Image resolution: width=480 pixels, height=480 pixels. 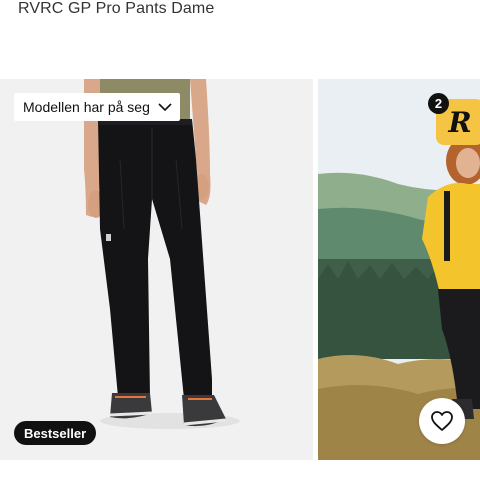 I want to click on model-size-dropdown: Modellen har på seg, so click(x=97, y=107).